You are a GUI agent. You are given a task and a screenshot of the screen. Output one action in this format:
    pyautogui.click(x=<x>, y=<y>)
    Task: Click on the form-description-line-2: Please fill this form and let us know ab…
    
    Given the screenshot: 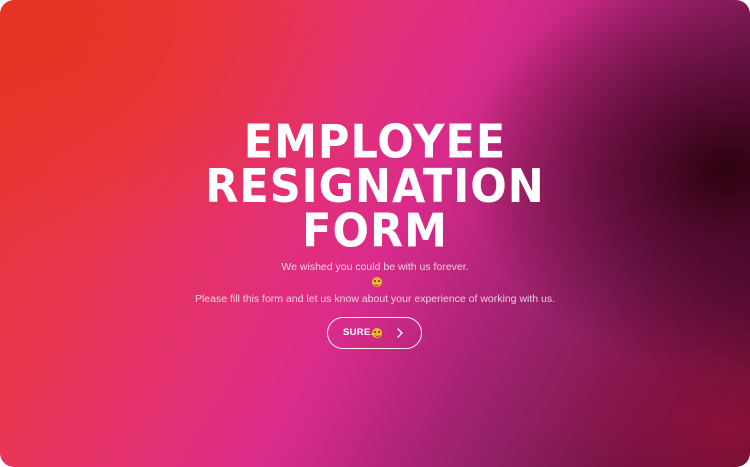 What is the action you would take?
    pyautogui.click(x=375, y=299)
    